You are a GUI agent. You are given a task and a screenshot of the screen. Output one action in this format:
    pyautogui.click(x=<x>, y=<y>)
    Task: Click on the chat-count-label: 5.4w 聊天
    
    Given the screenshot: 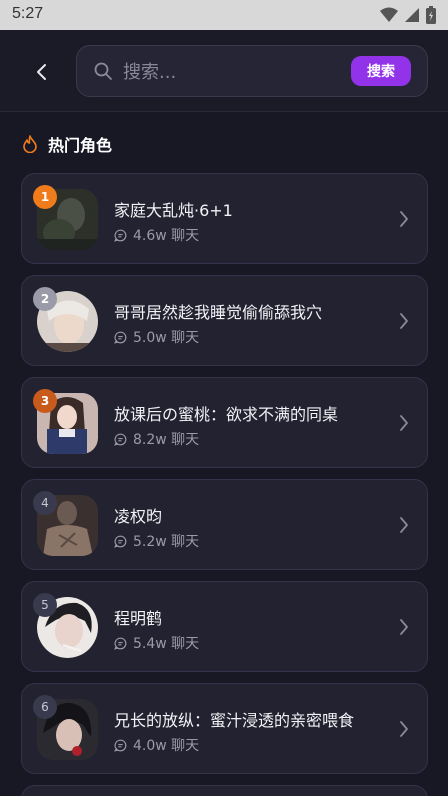 What is the action you would take?
    pyautogui.click(x=166, y=644)
    